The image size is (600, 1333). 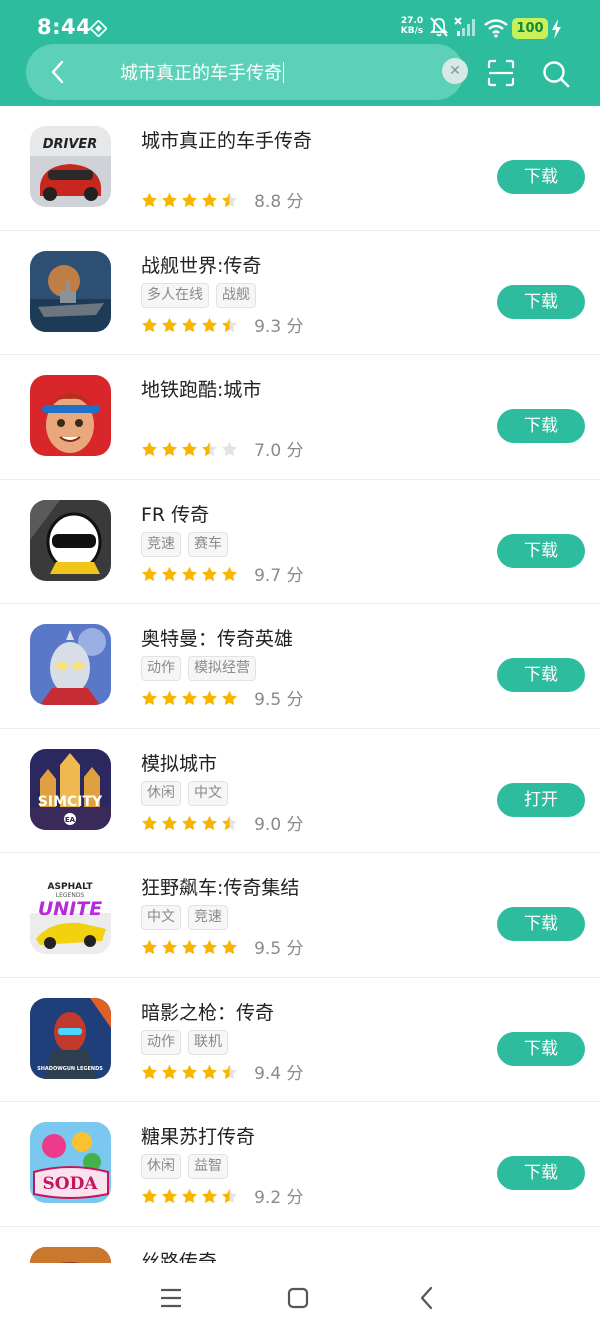 I want to click on subway-surfers-icon, so click(x=70, y=415).